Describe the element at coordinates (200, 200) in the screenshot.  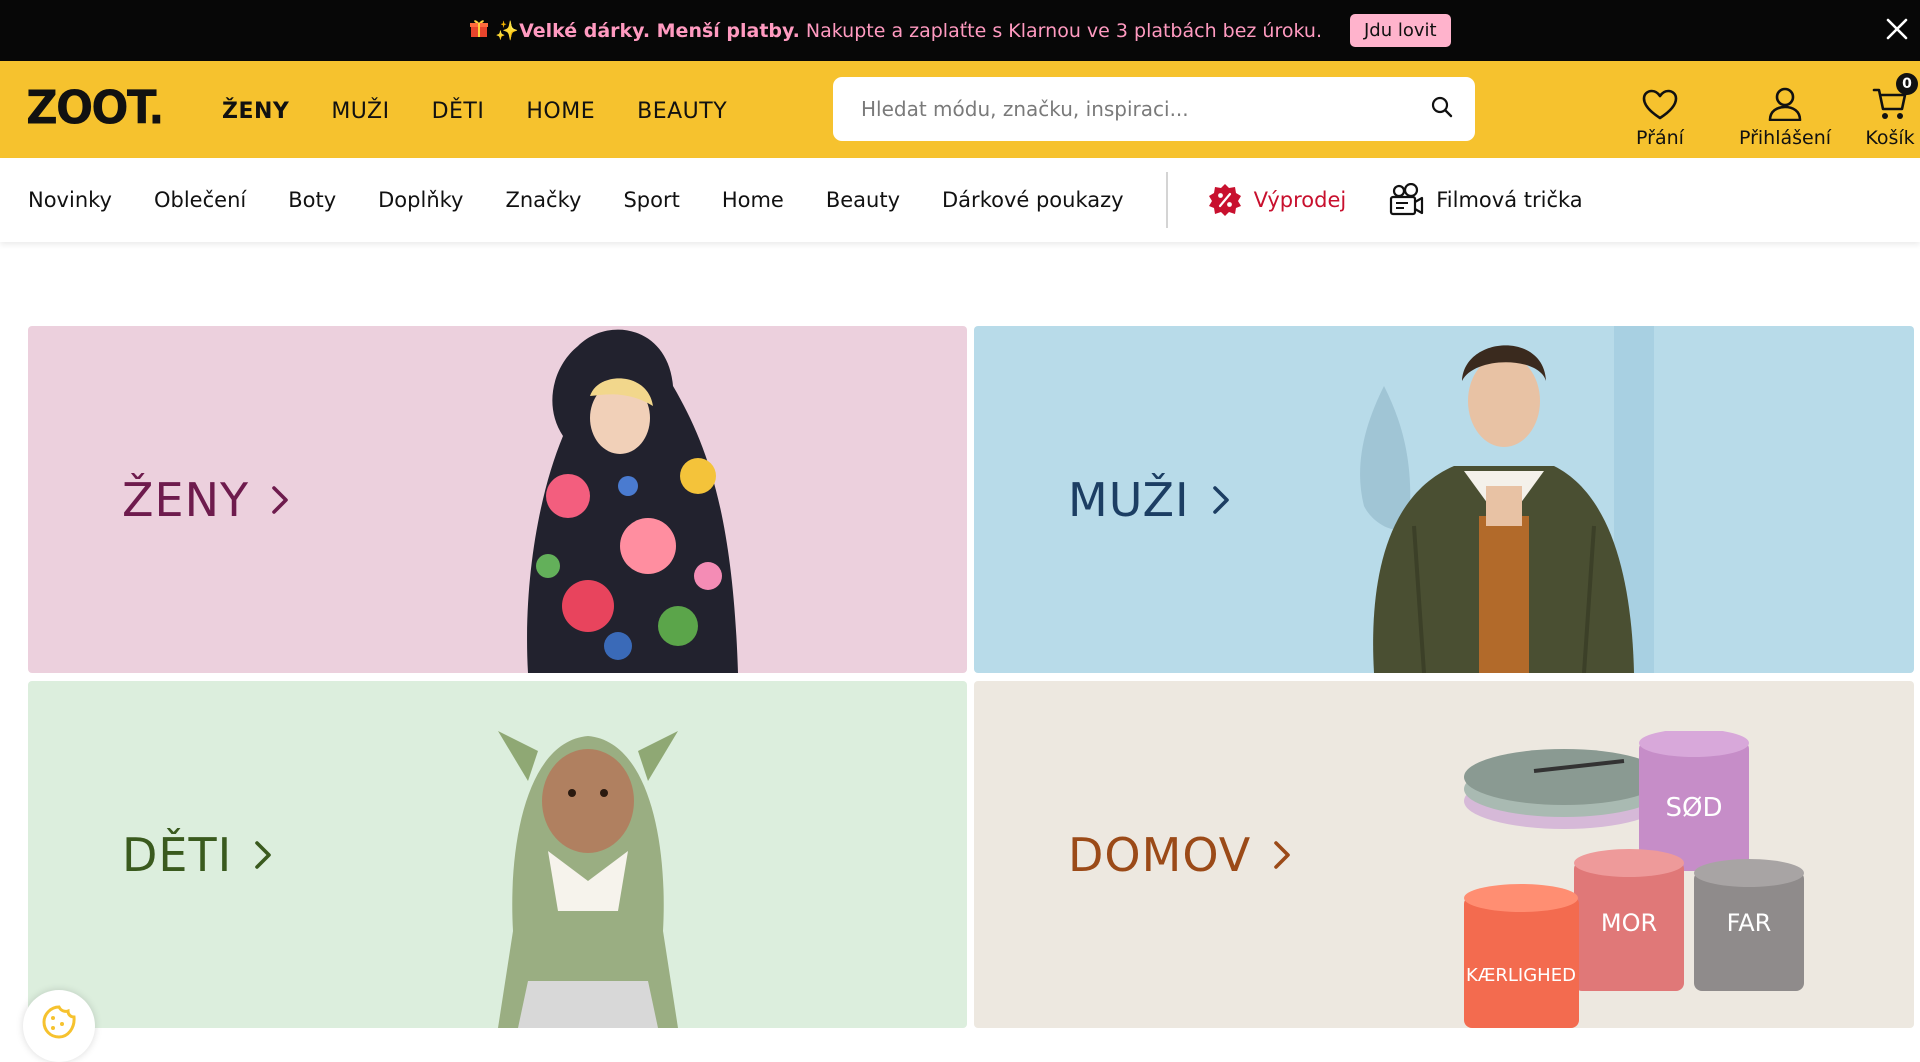
I see `category-clothing: Oblečení` at that location.